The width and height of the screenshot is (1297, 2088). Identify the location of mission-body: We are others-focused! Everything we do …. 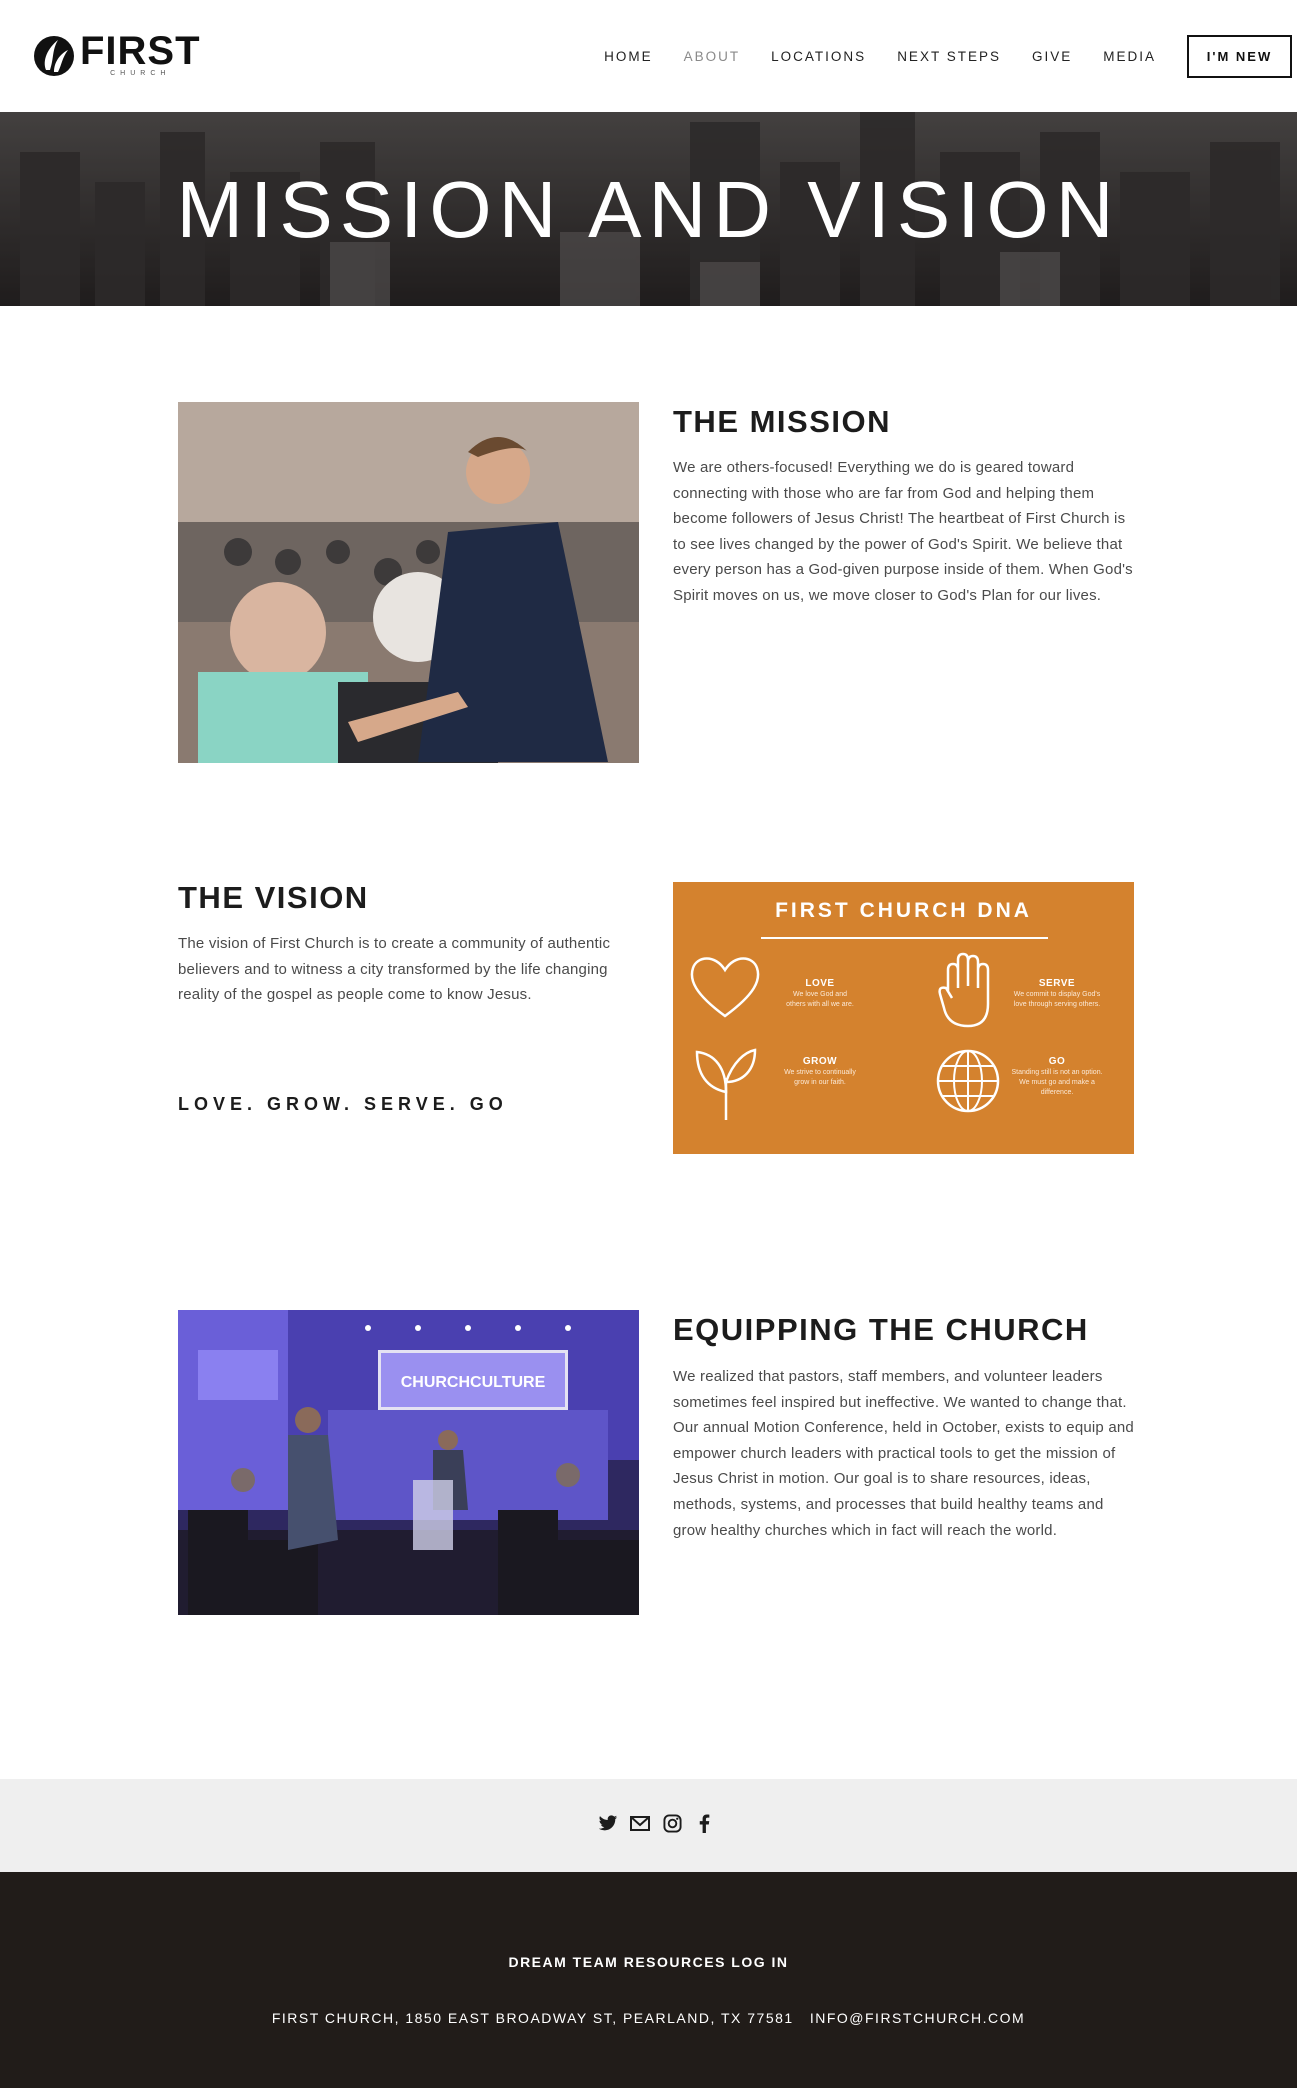
(903, 531).